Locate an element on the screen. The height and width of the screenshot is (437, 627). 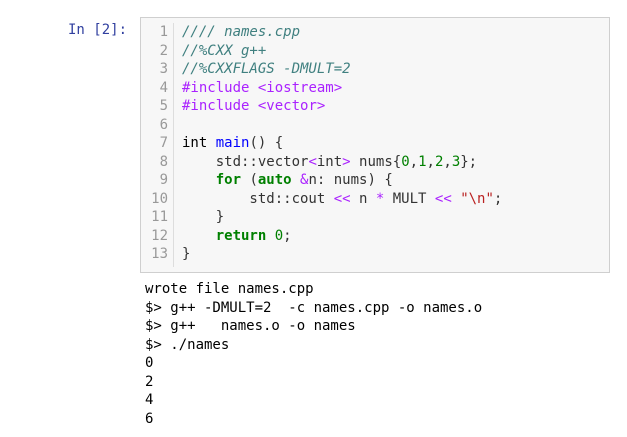
line-number: 11 is located at coordinates (159, 217).